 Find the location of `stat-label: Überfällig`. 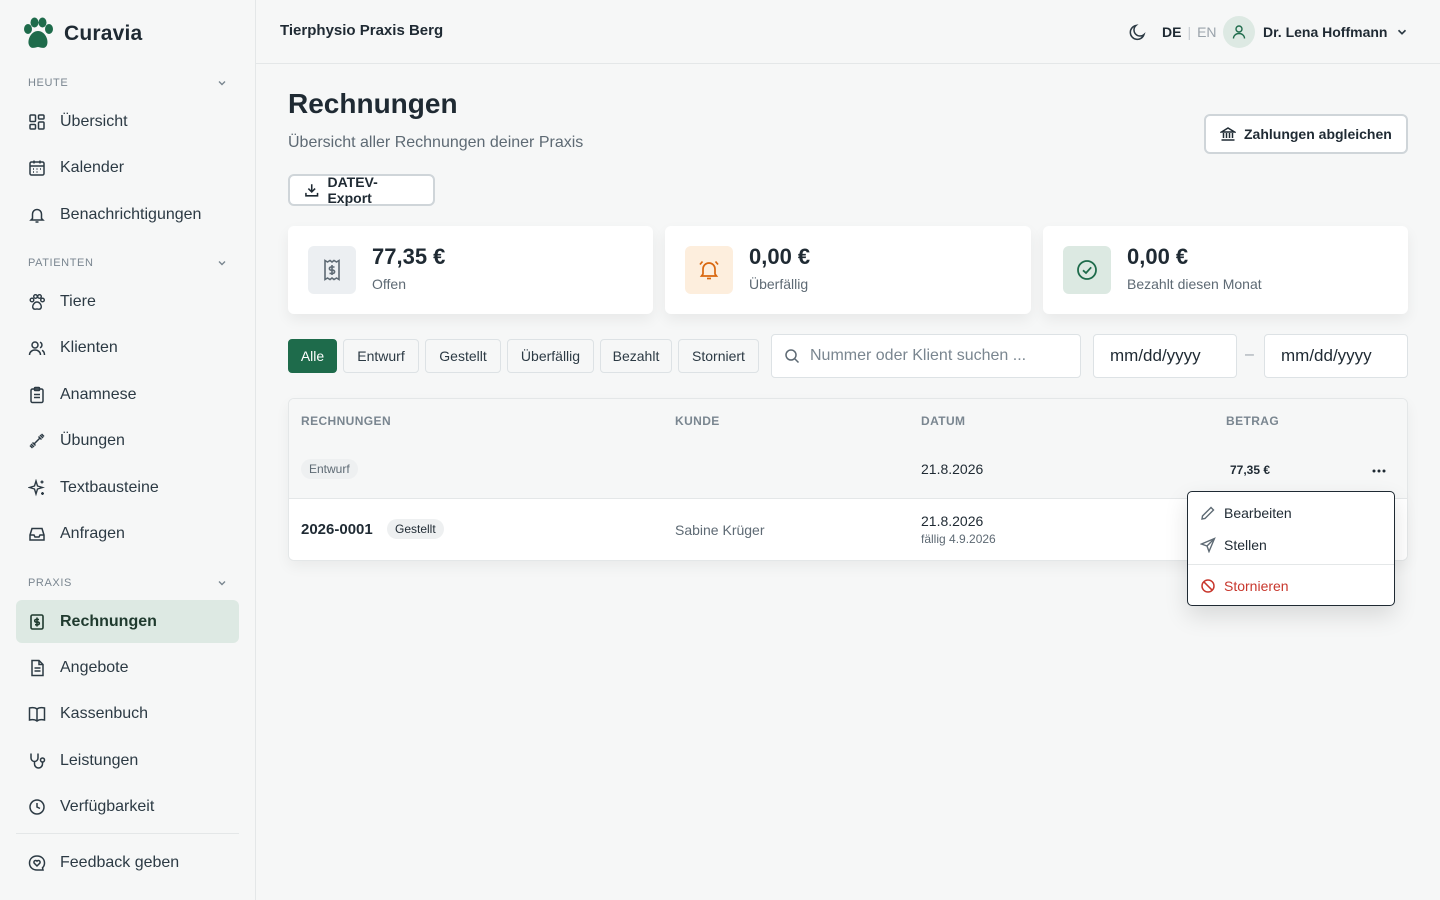

stat-label: Überfällig is located at coordinates (779, 284).